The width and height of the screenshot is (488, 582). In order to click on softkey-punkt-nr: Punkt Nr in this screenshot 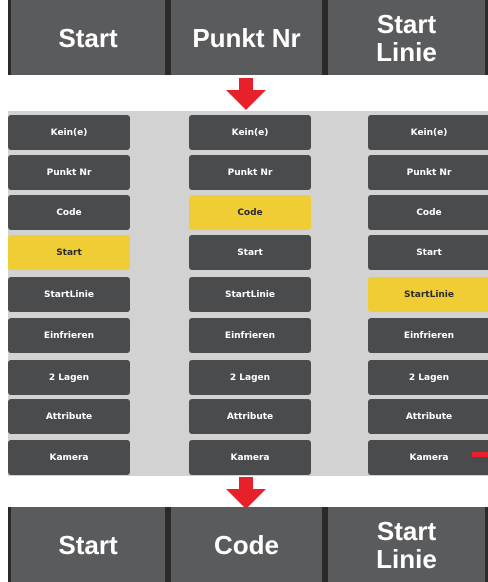, I will do `click(246, 37)`.